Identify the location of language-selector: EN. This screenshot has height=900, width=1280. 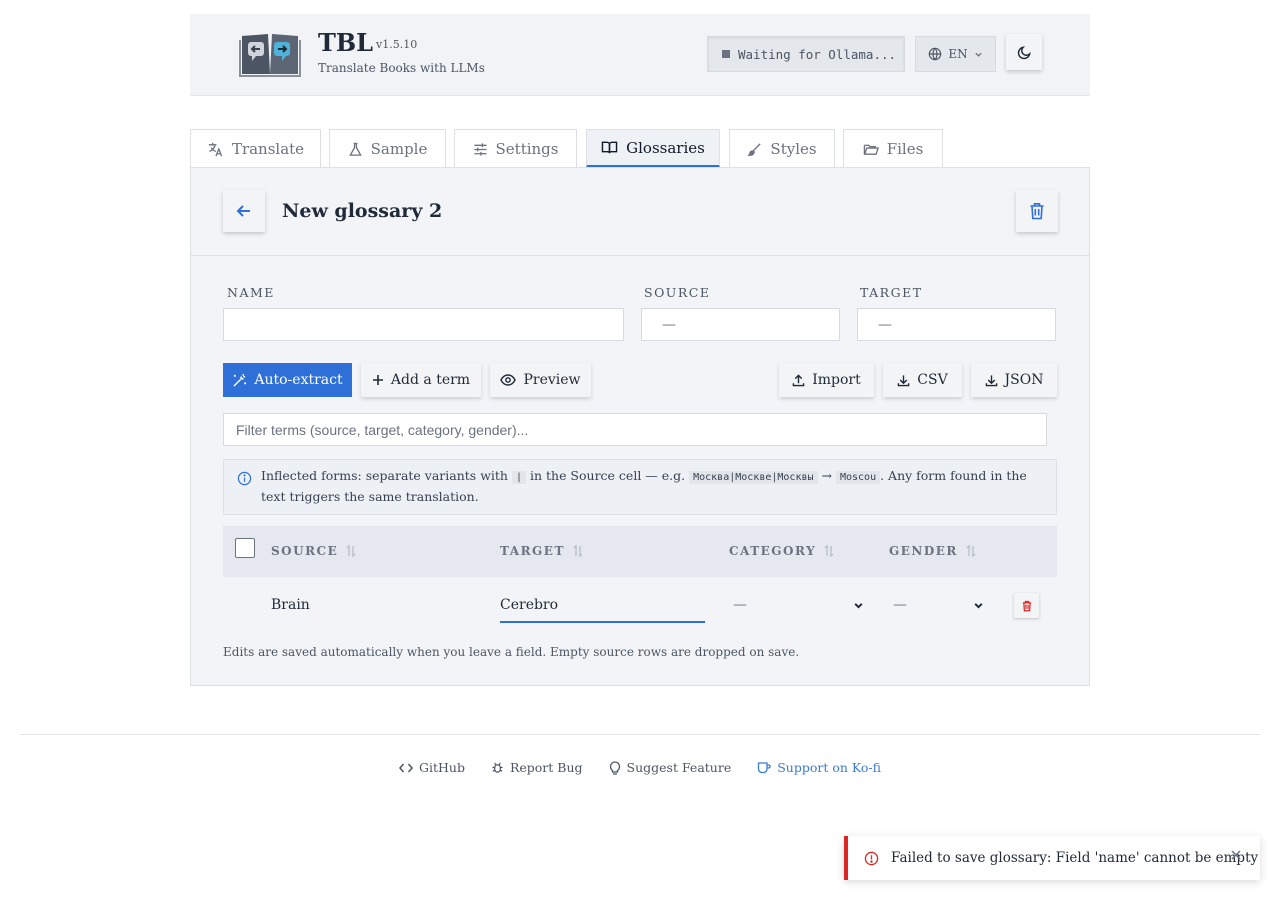
(955, 54).